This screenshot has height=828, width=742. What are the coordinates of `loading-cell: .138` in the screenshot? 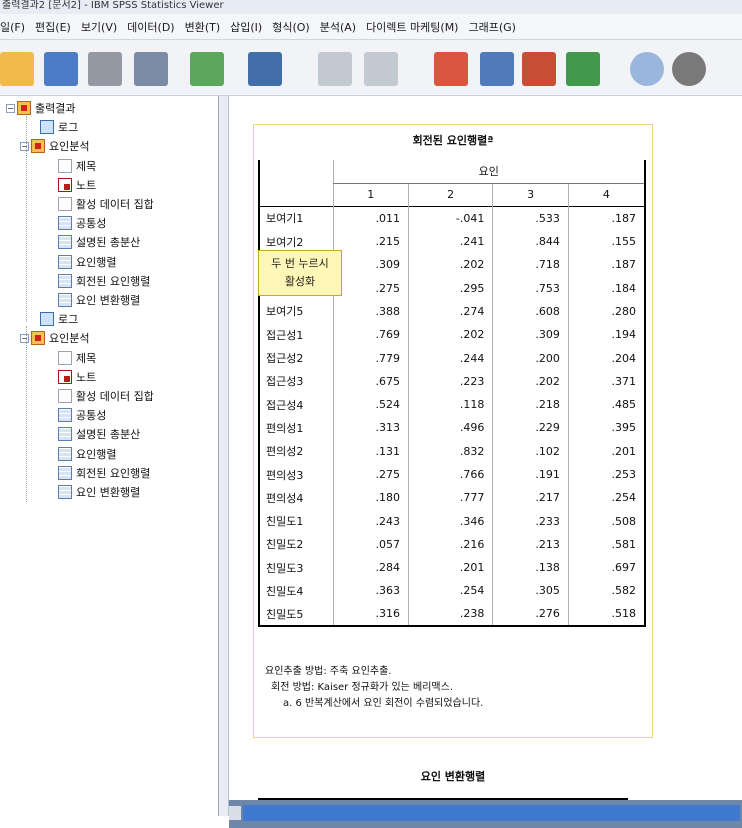 It's located at (530, 568).